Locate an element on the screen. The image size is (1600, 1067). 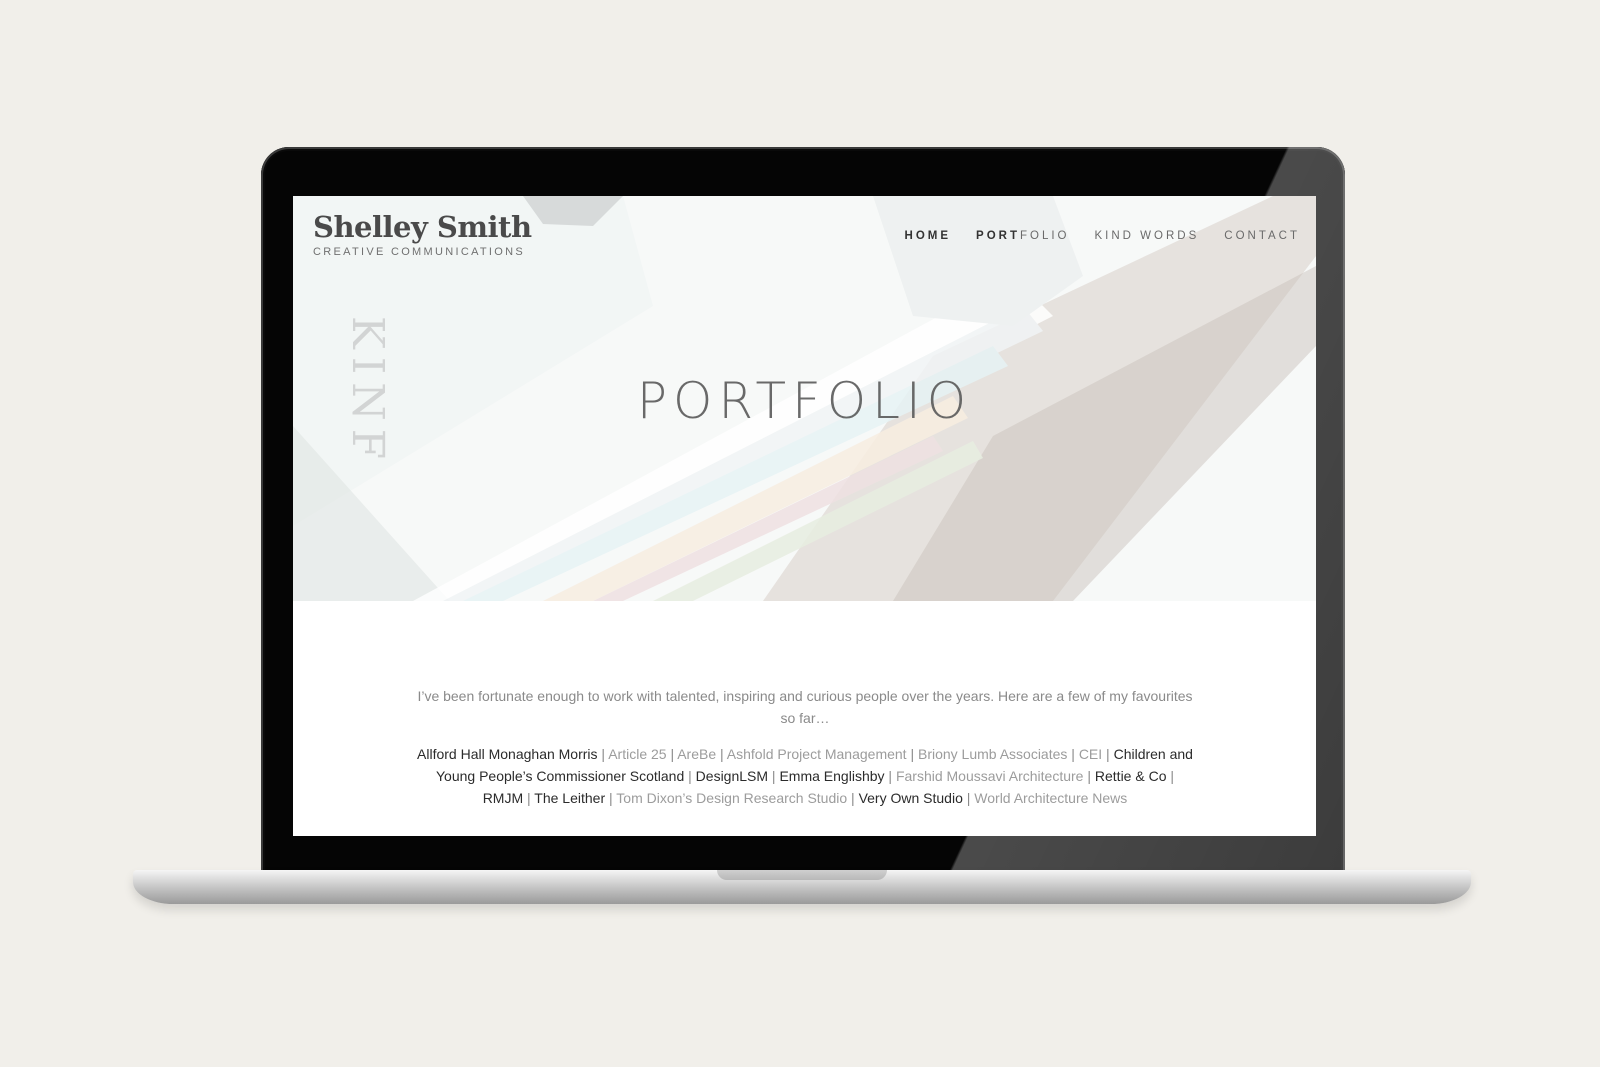
site-logo: Shelley Smith CREATIVE COMMUNICATIONS is located at coordinates (422, 234).